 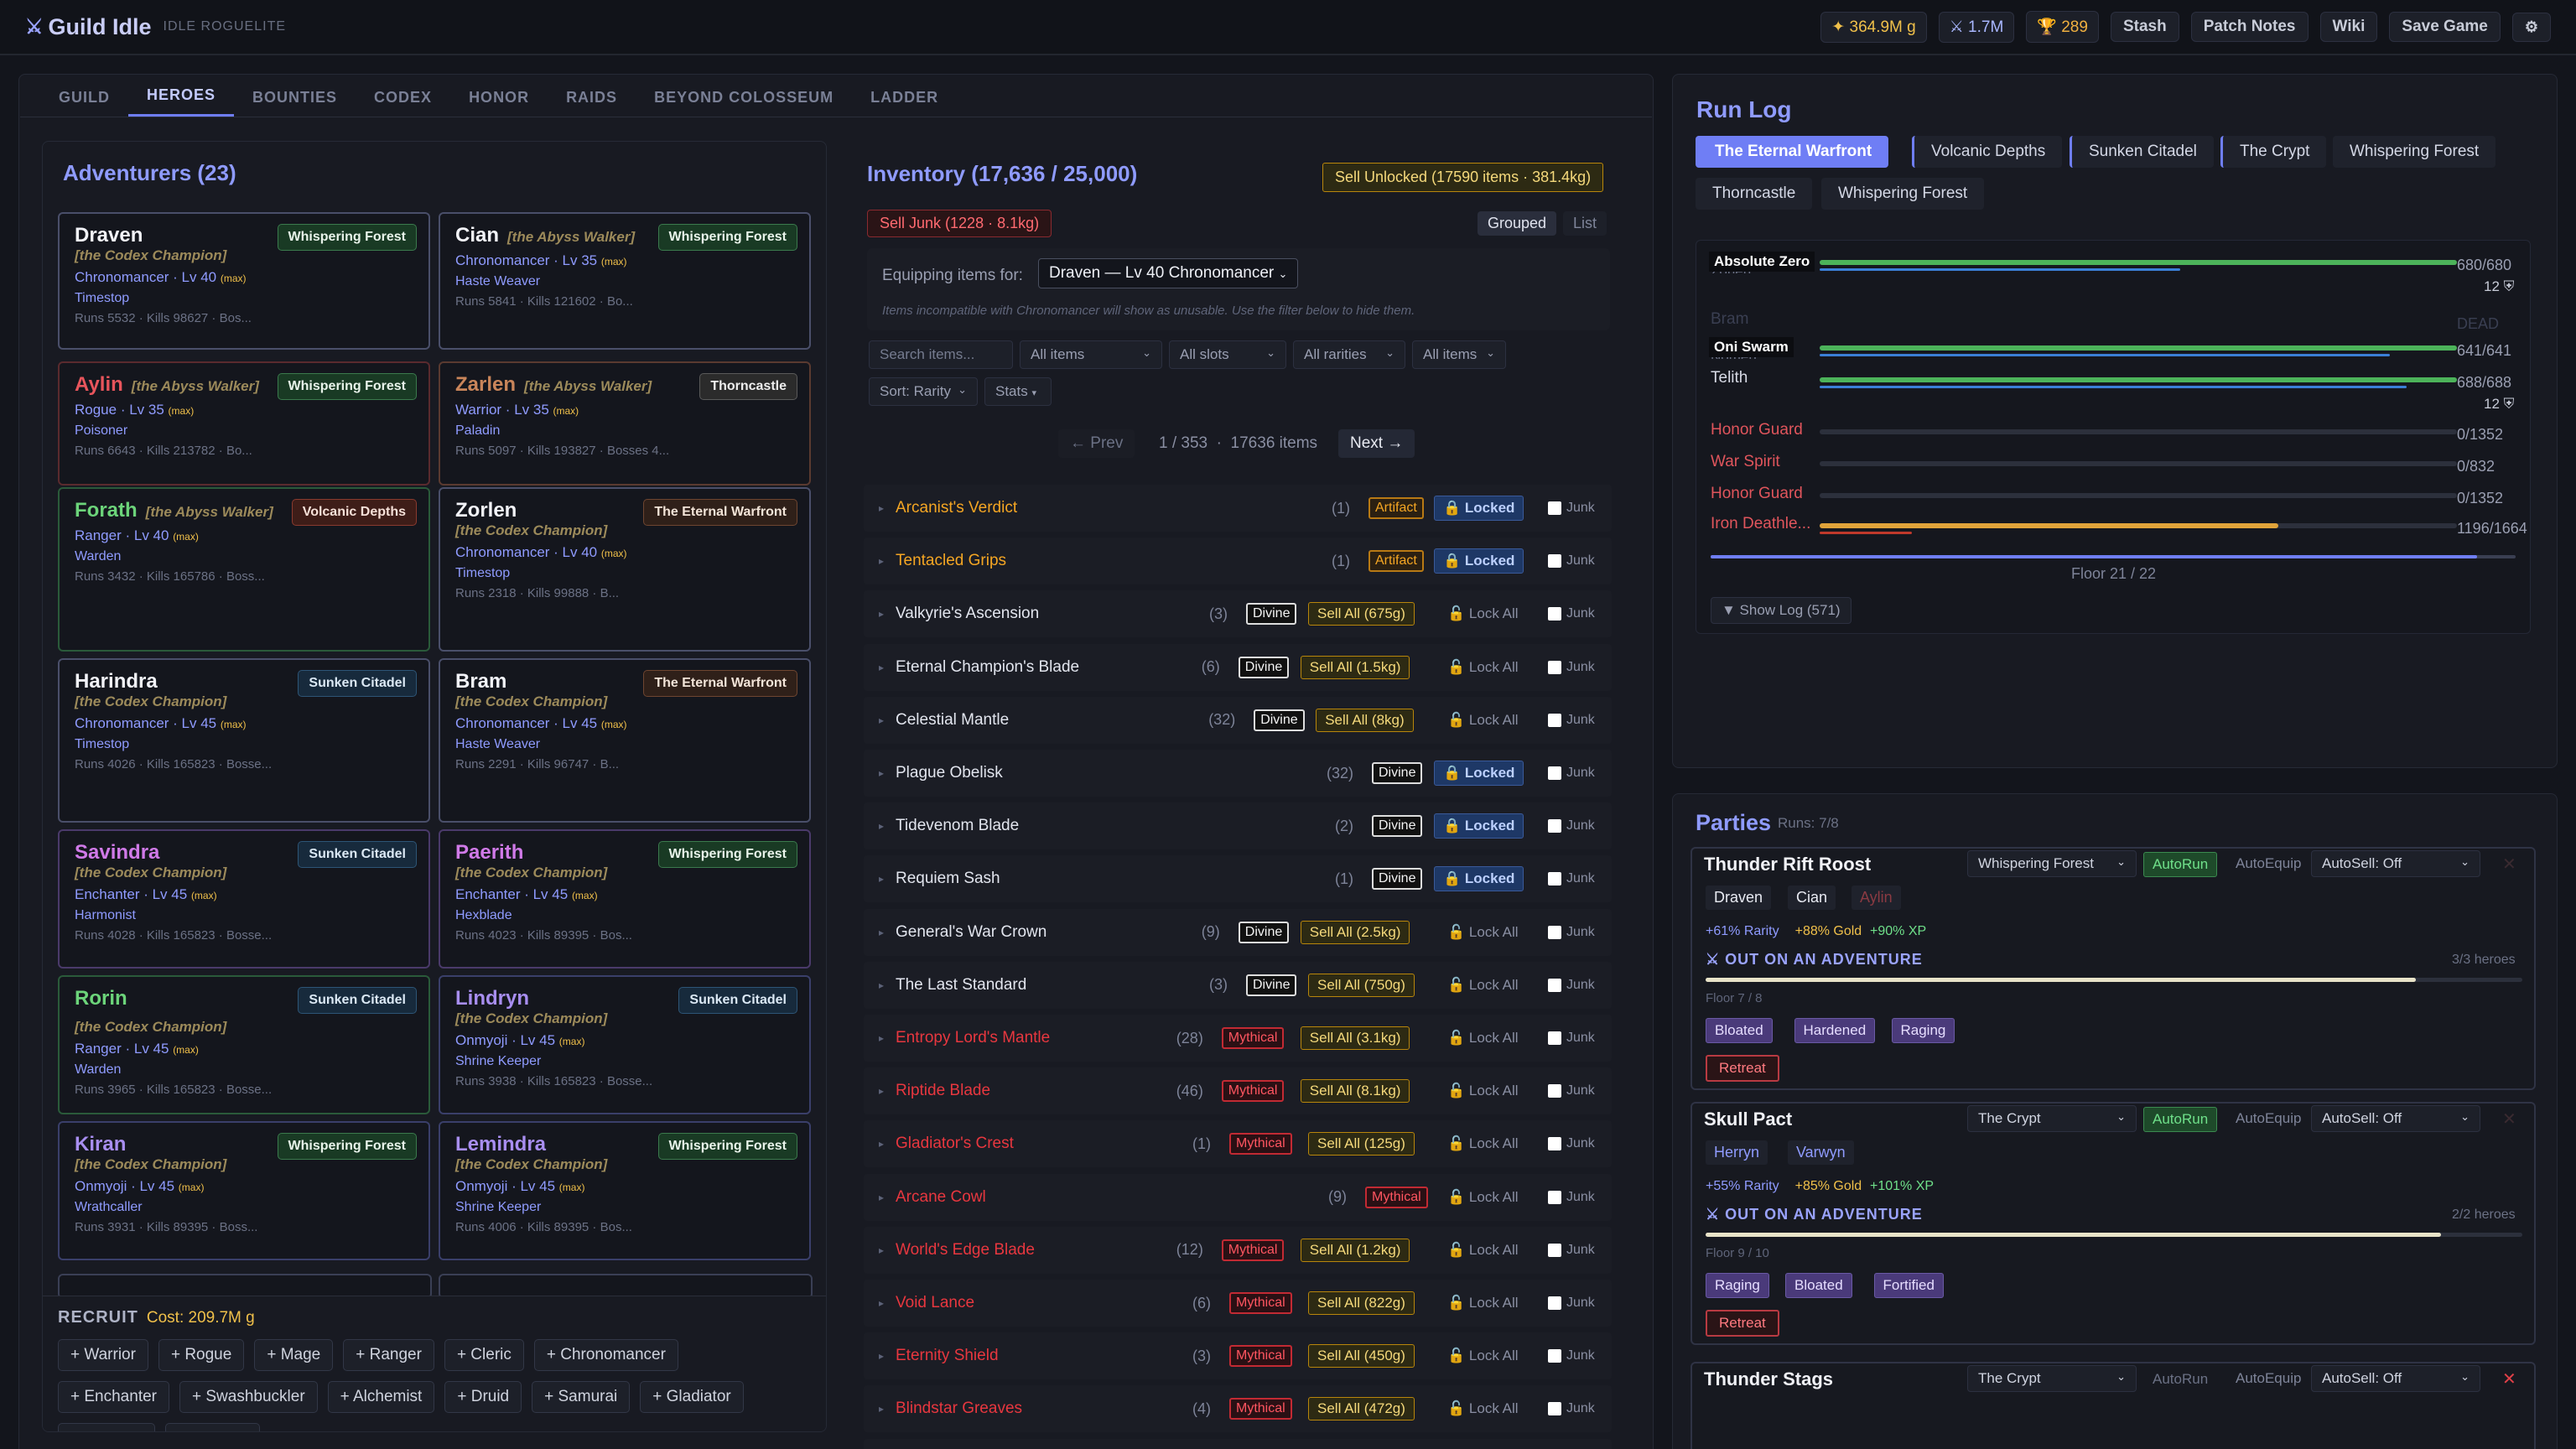 What do you see at coordinates (2395, 1378) in the screenshot?
I see `autosell-select: AutoSell: Off ⌄` at bounding box center [2395, 1378].